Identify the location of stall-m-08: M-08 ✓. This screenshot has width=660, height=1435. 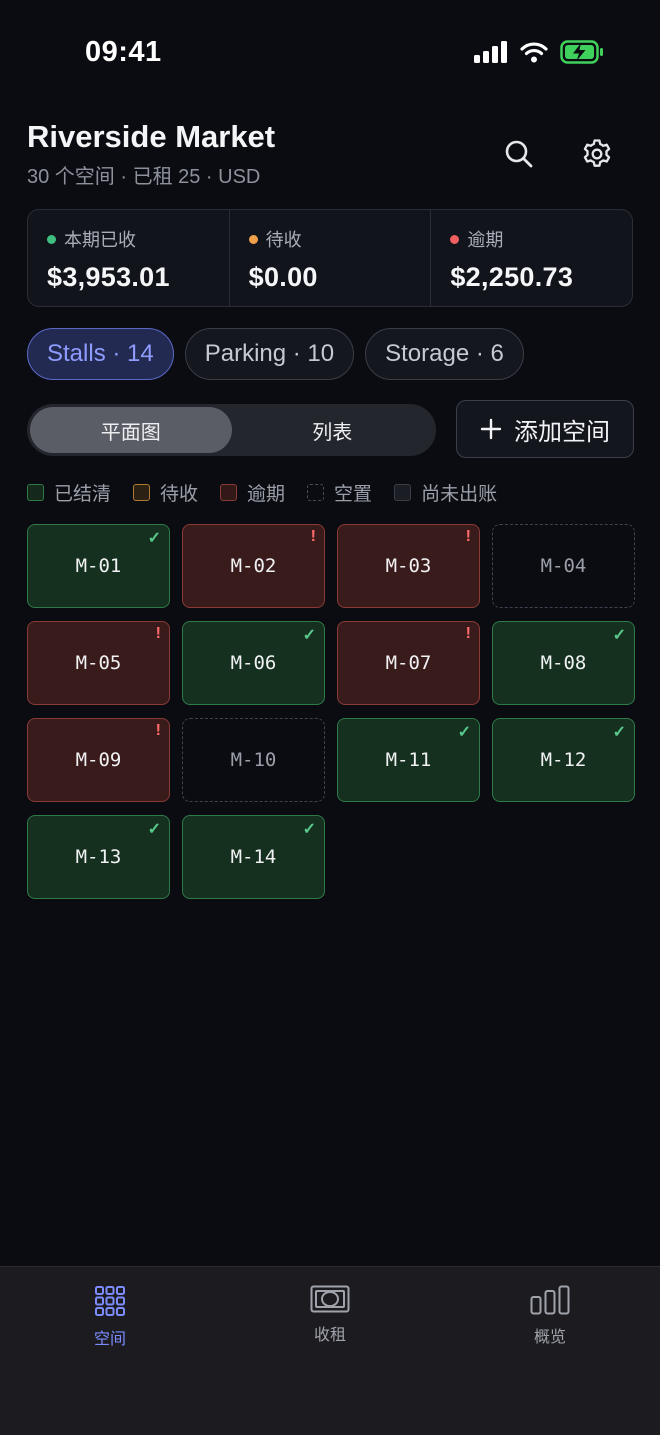
(563, 663).